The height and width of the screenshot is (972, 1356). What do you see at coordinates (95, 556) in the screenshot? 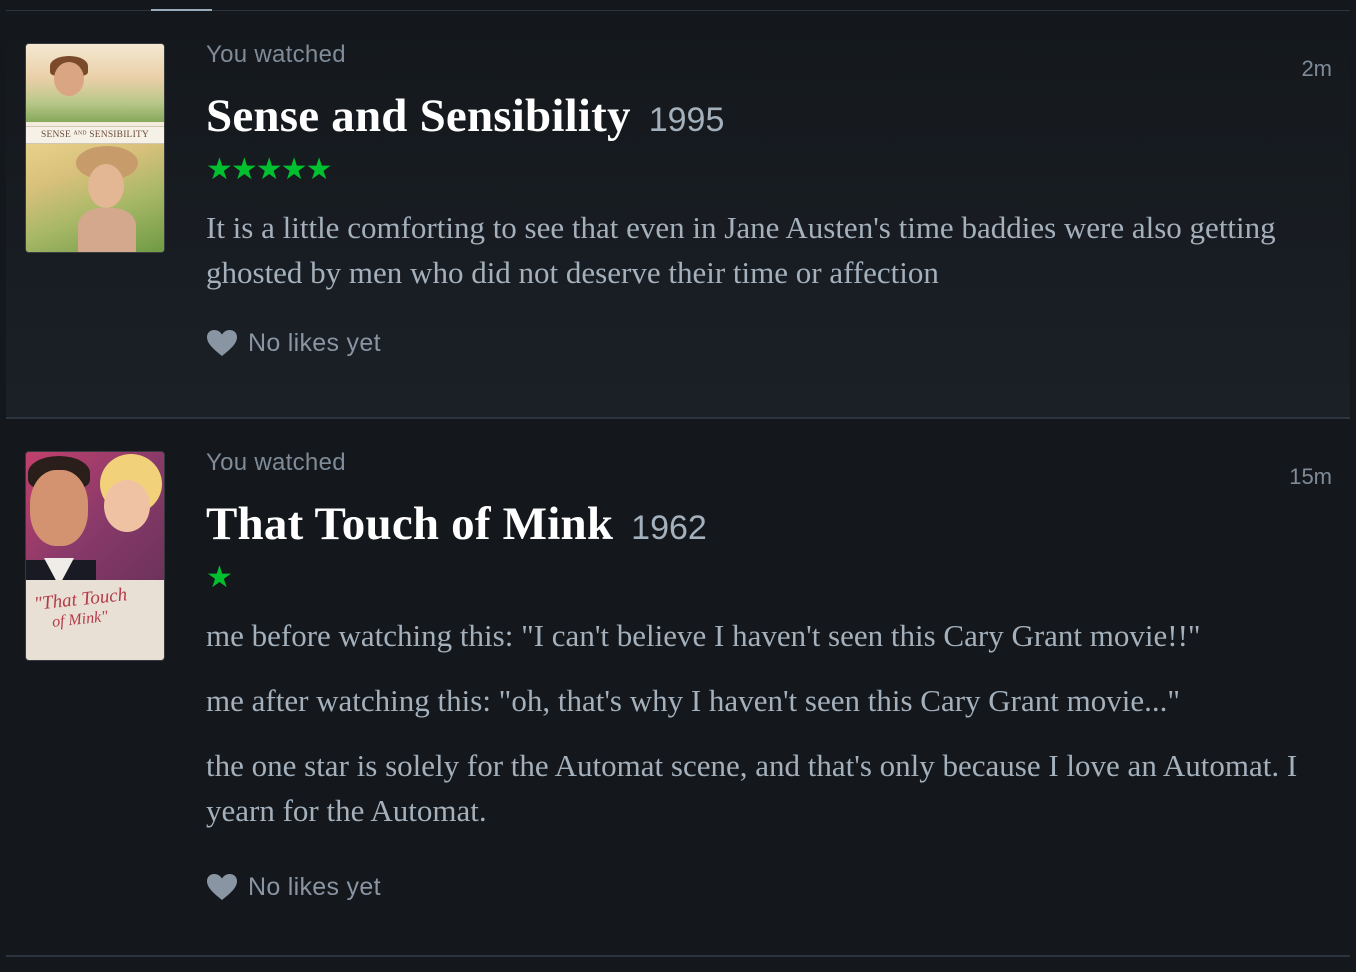
I see `film-poster: "That Touch of Mink"` at bounding box center [95, 556].